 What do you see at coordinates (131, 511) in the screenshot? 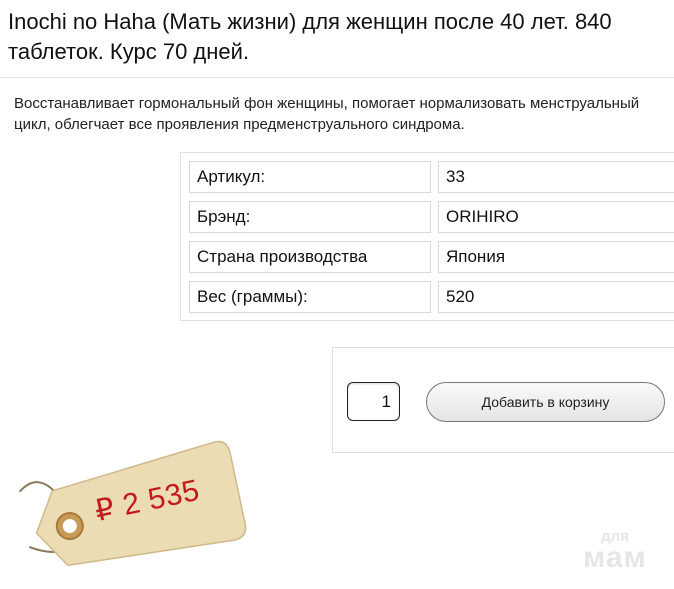
I see `price-tag: ₽ 2 535` at bounding box center [131, 511].